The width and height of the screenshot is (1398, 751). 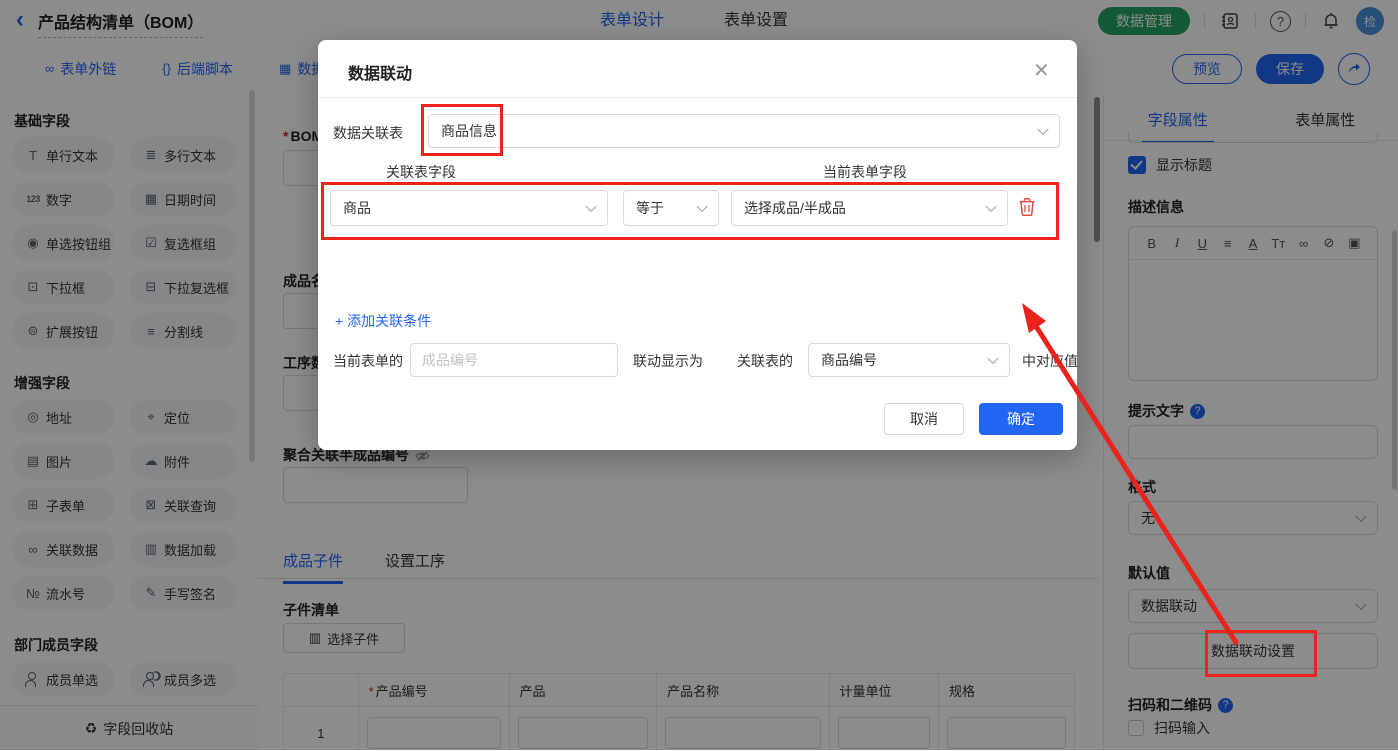 I want to click on relation-field-value: 商品, so click(x=357, y=208).